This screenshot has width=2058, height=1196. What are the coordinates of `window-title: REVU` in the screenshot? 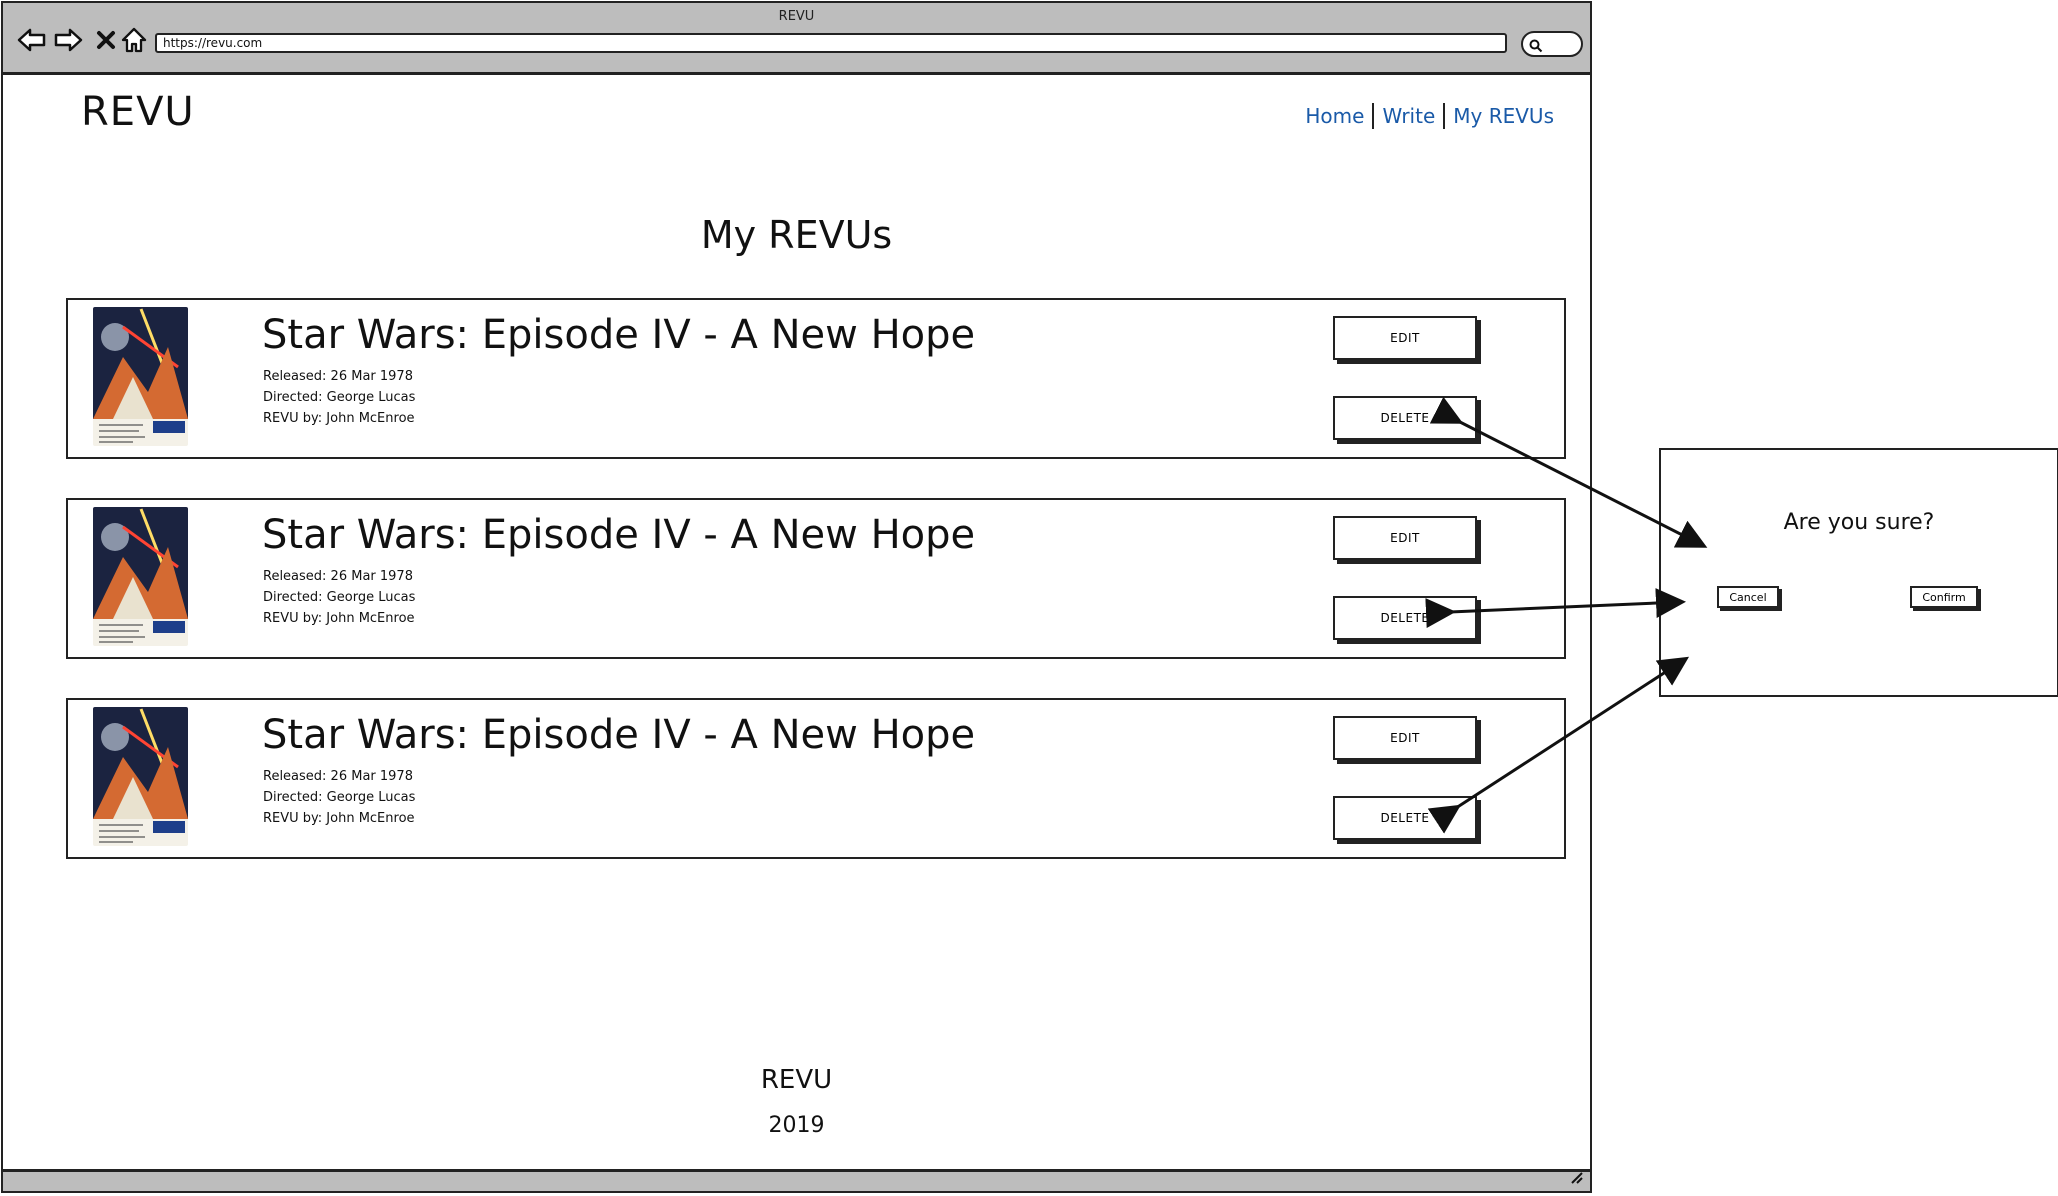 It's located at (796, 16).